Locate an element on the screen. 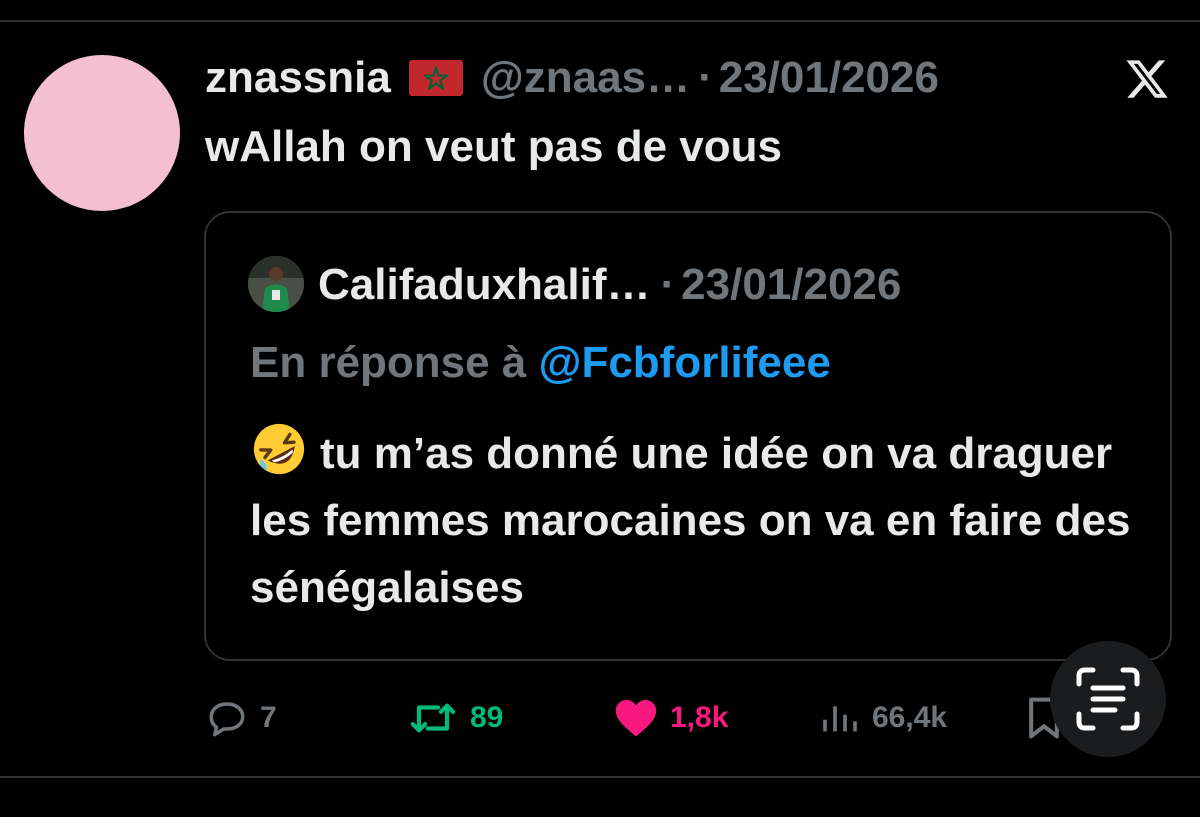  retweet-icon is located at coordinates (433, 718).